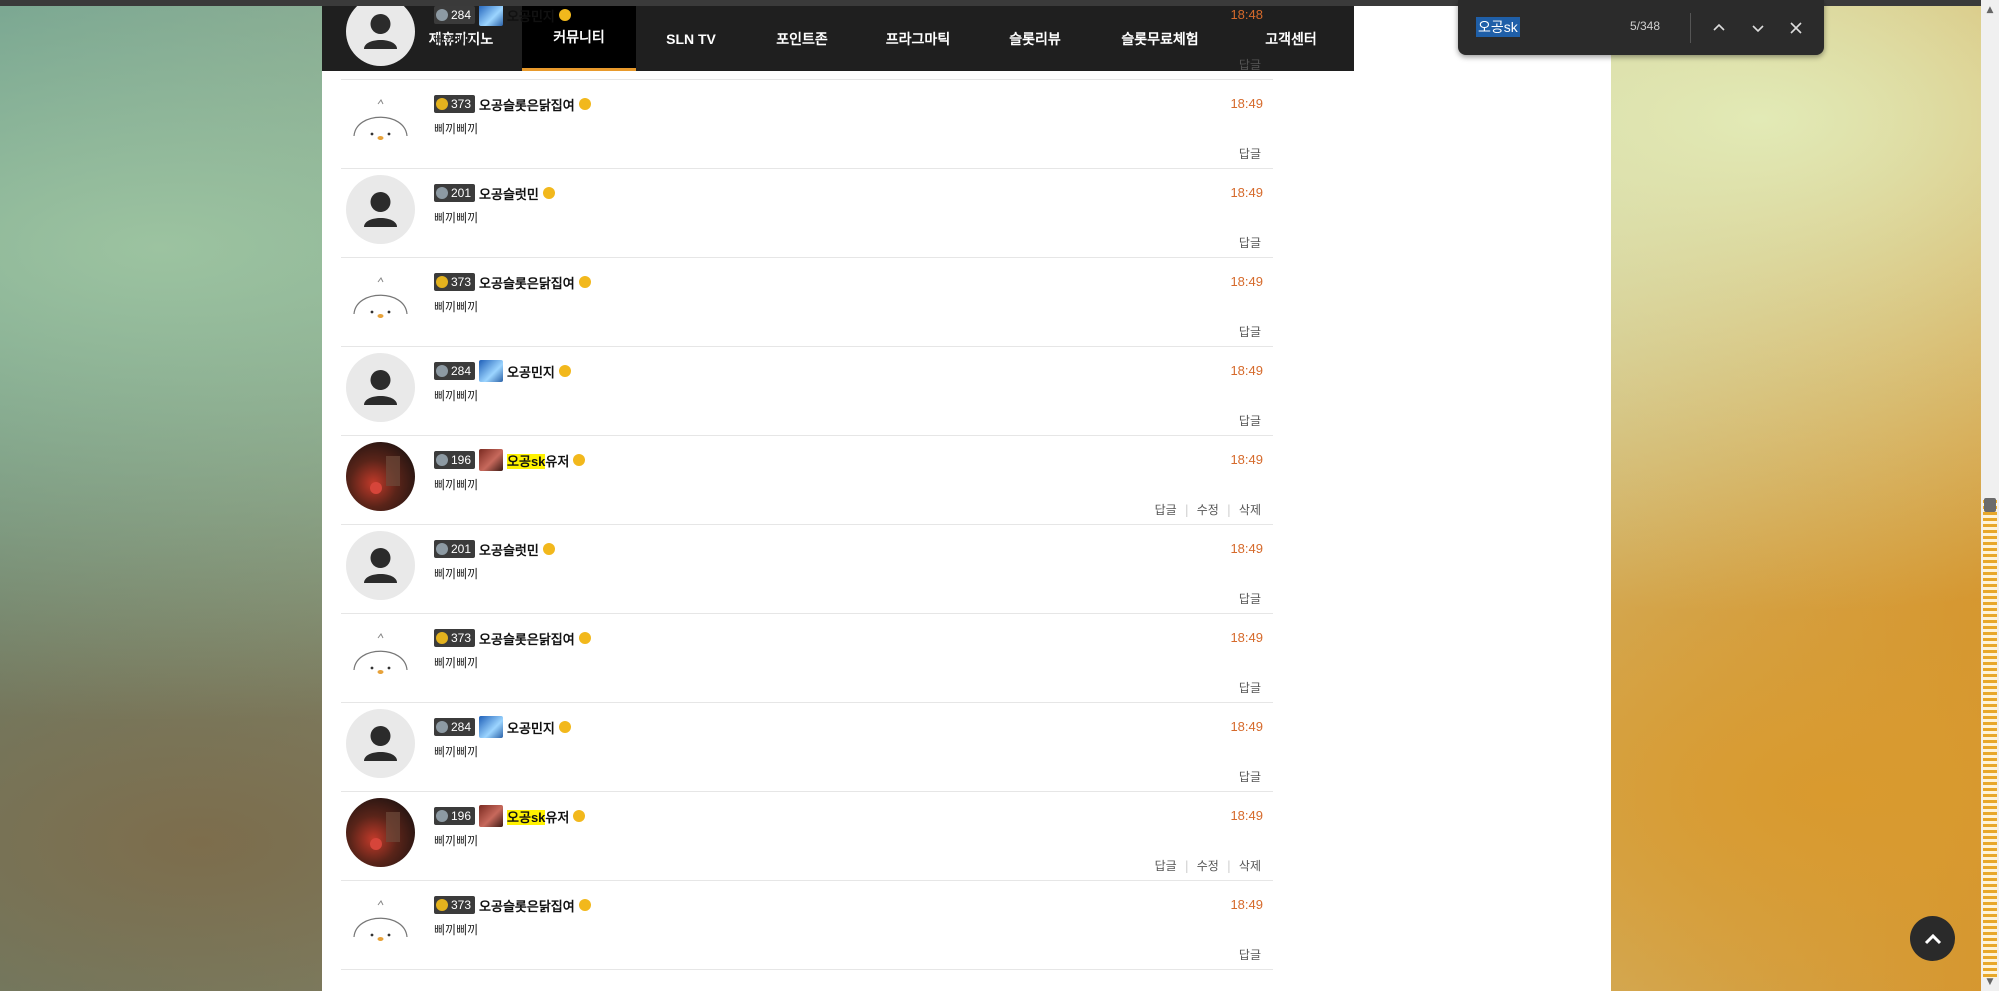  I want to click on scroll-down-arrow-icon: ▼, so click(1990, 982).